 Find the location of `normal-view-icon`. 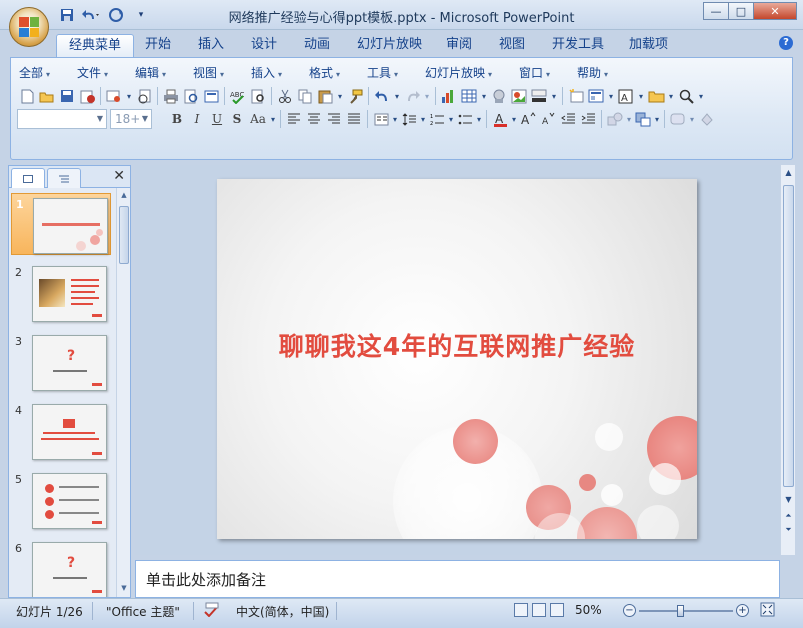

normal-view-icon is located at coordinates (521, 610).